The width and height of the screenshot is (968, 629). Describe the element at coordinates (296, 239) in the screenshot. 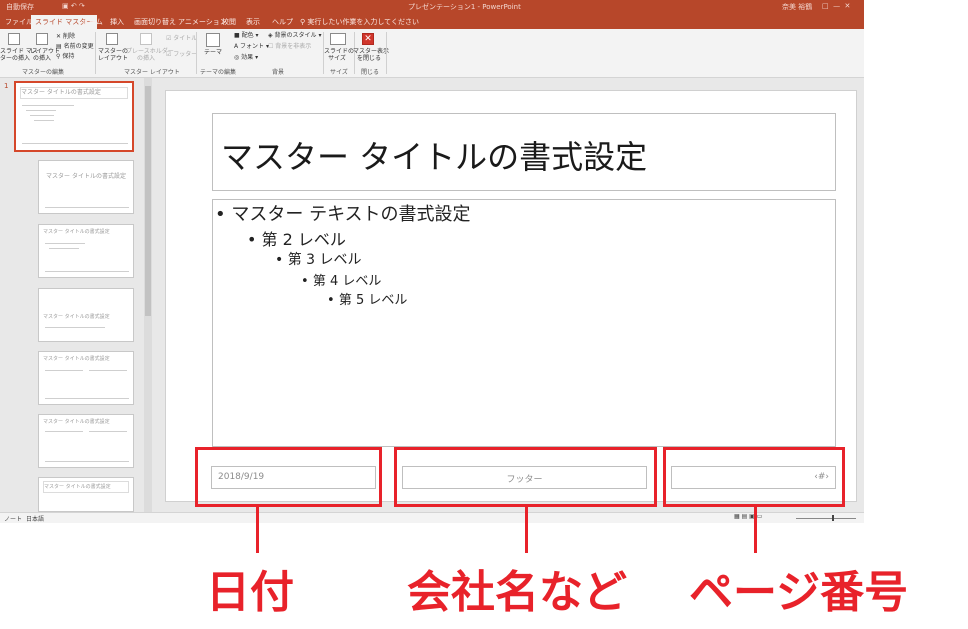

I see `bullet-level-2: • 第 2 レベル` at that location.